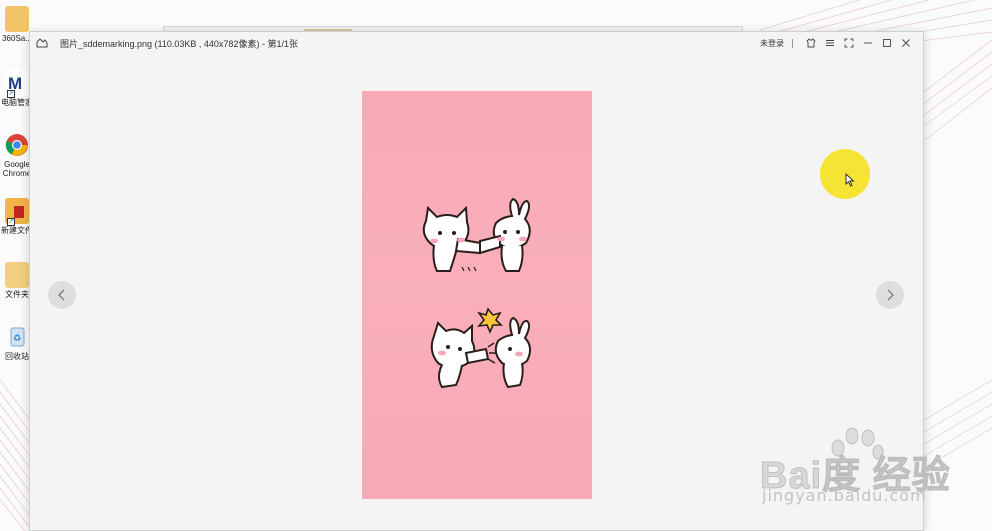  I want to click on skin-icon, so click(810, 43).